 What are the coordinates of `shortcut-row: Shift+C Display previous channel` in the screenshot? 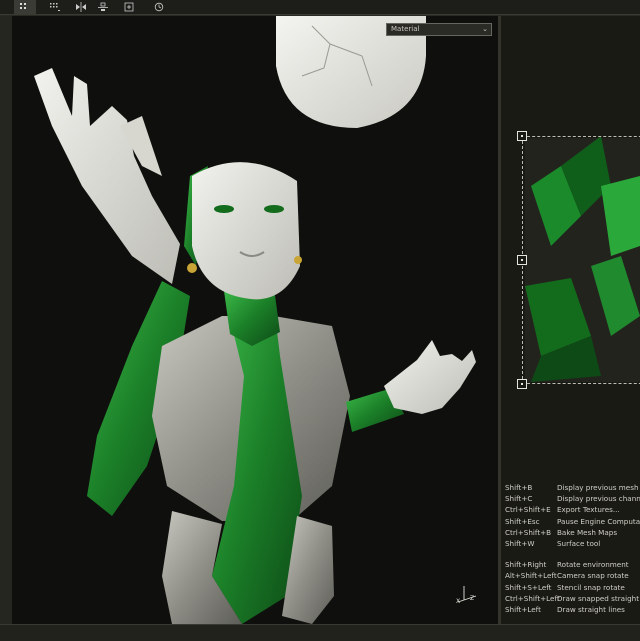 It's located at (572, 498).